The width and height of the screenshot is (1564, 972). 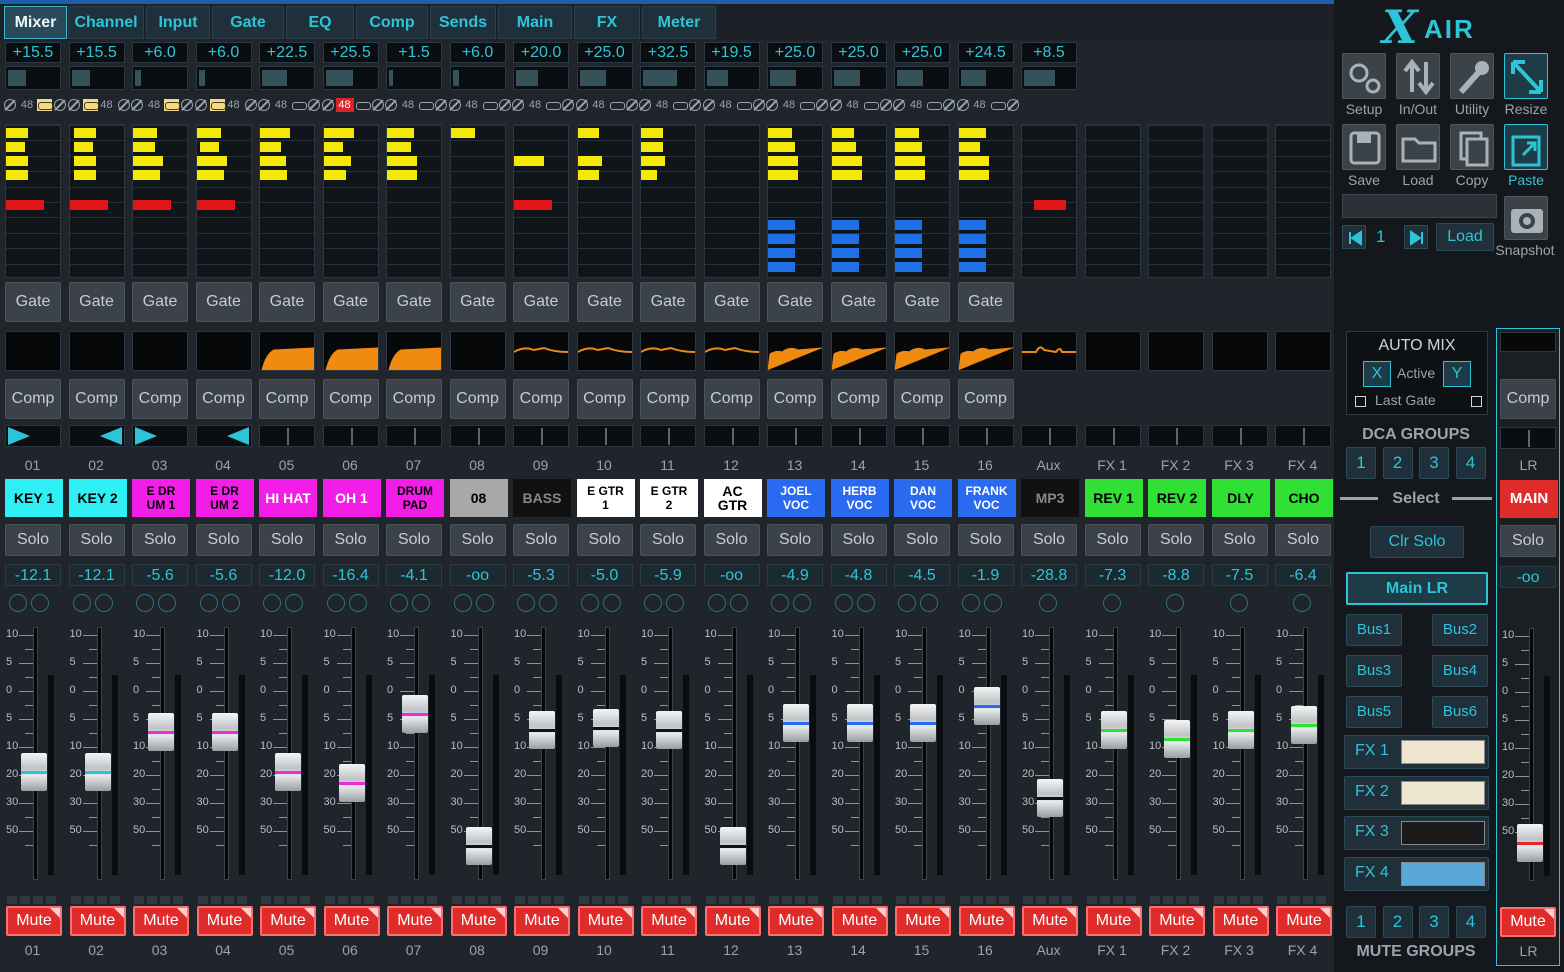 I want to click on channel-name: FRANK VOC, so click(x=986, y=498).